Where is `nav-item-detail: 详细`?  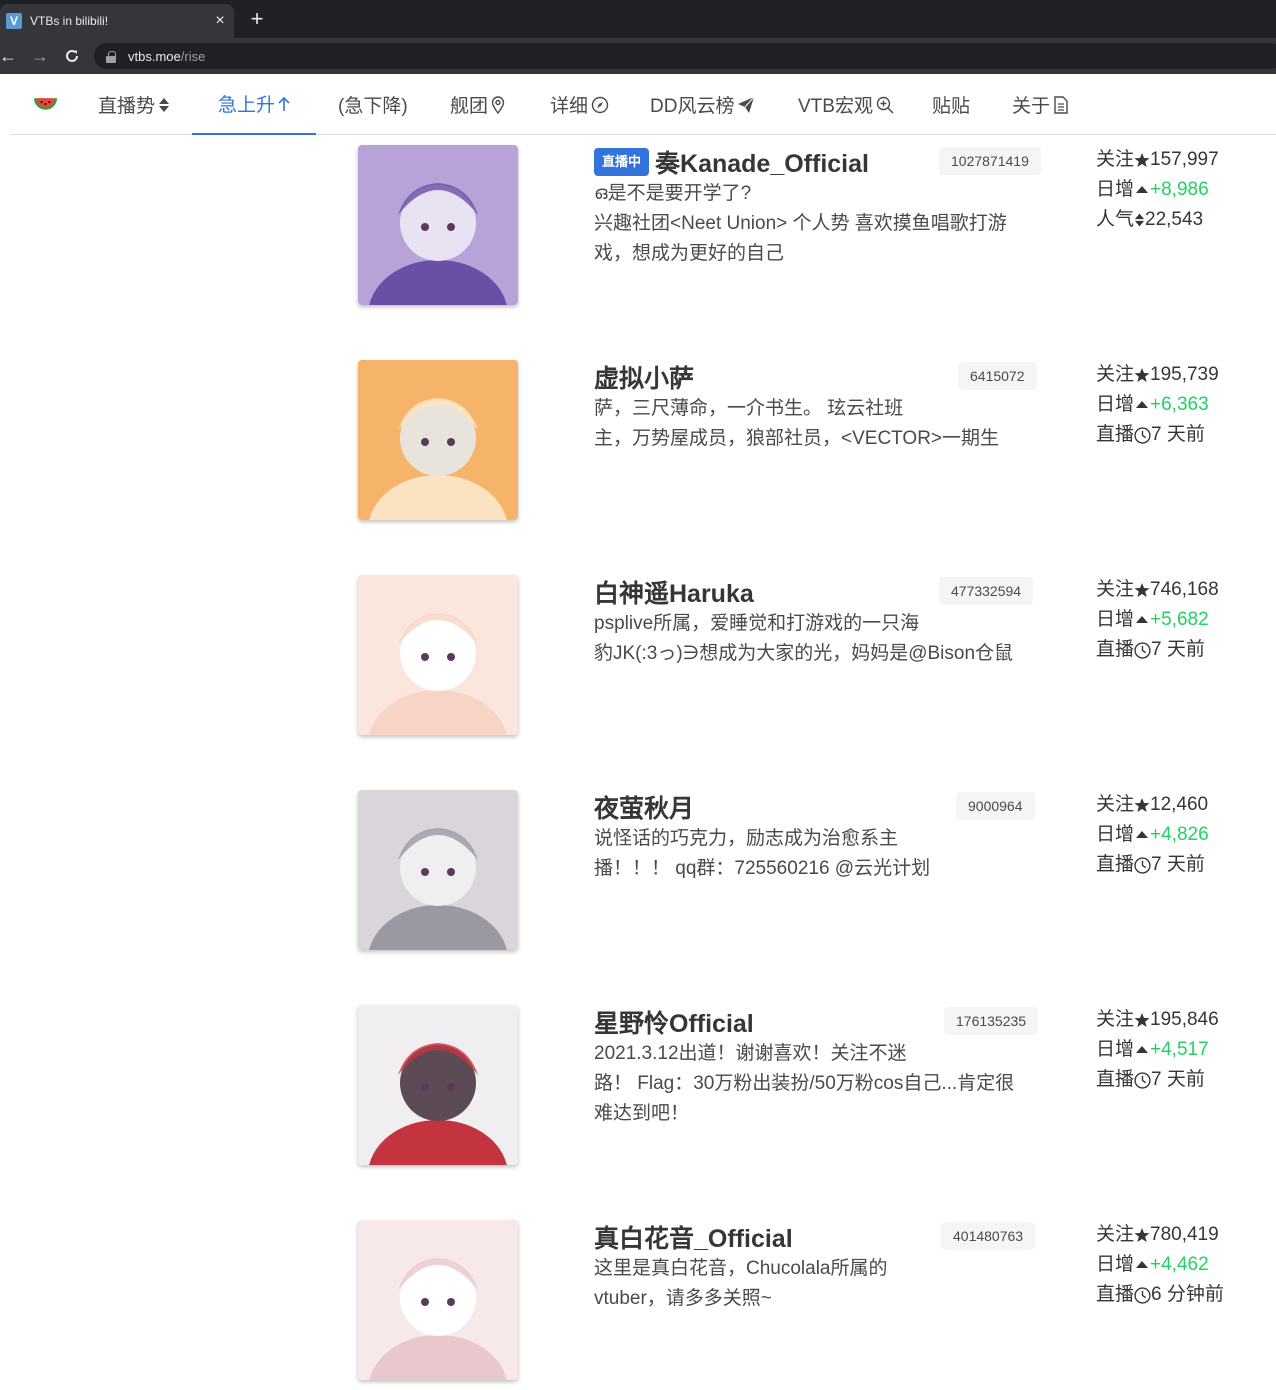
nav-item-detail: 详细 is located at coordinates (579, 104).